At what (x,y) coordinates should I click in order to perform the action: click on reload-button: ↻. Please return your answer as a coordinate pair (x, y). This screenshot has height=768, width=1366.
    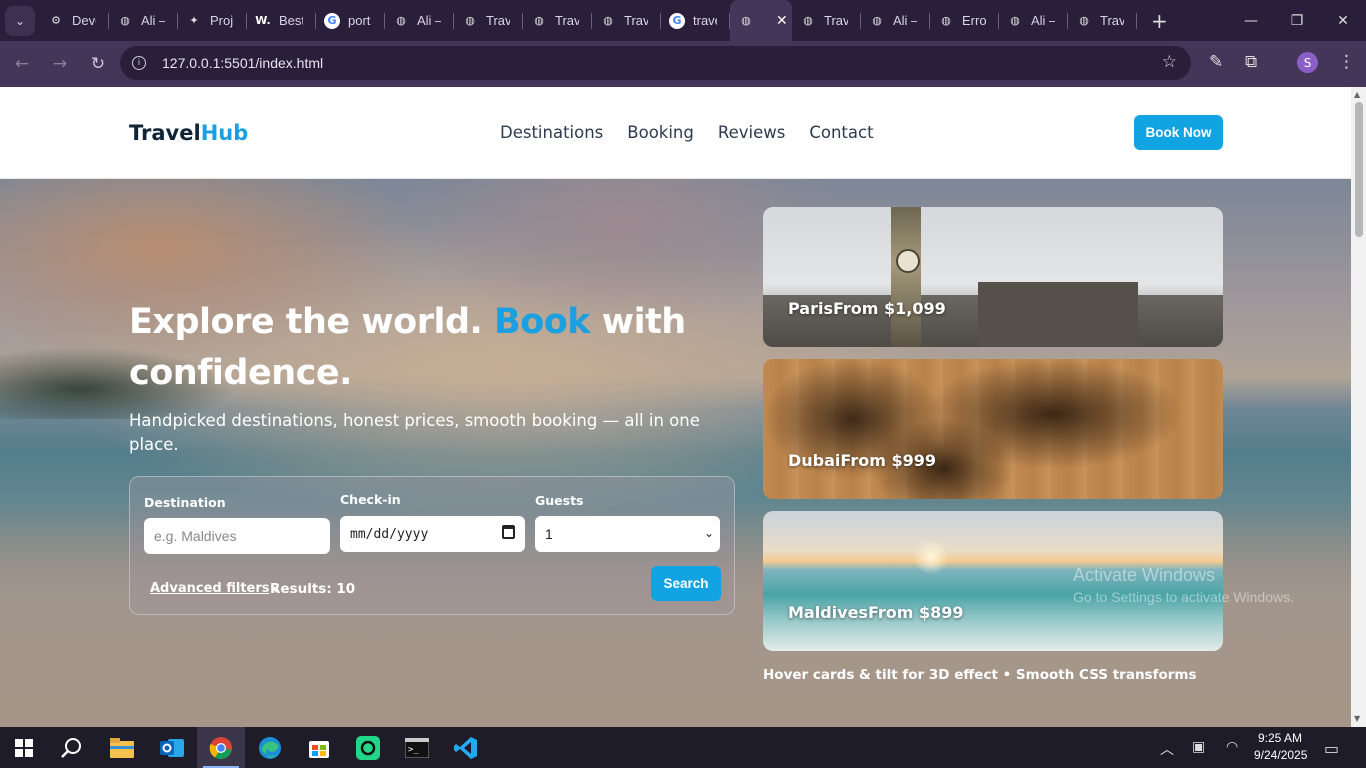
    Looking at the image, I should click on (98, 64).